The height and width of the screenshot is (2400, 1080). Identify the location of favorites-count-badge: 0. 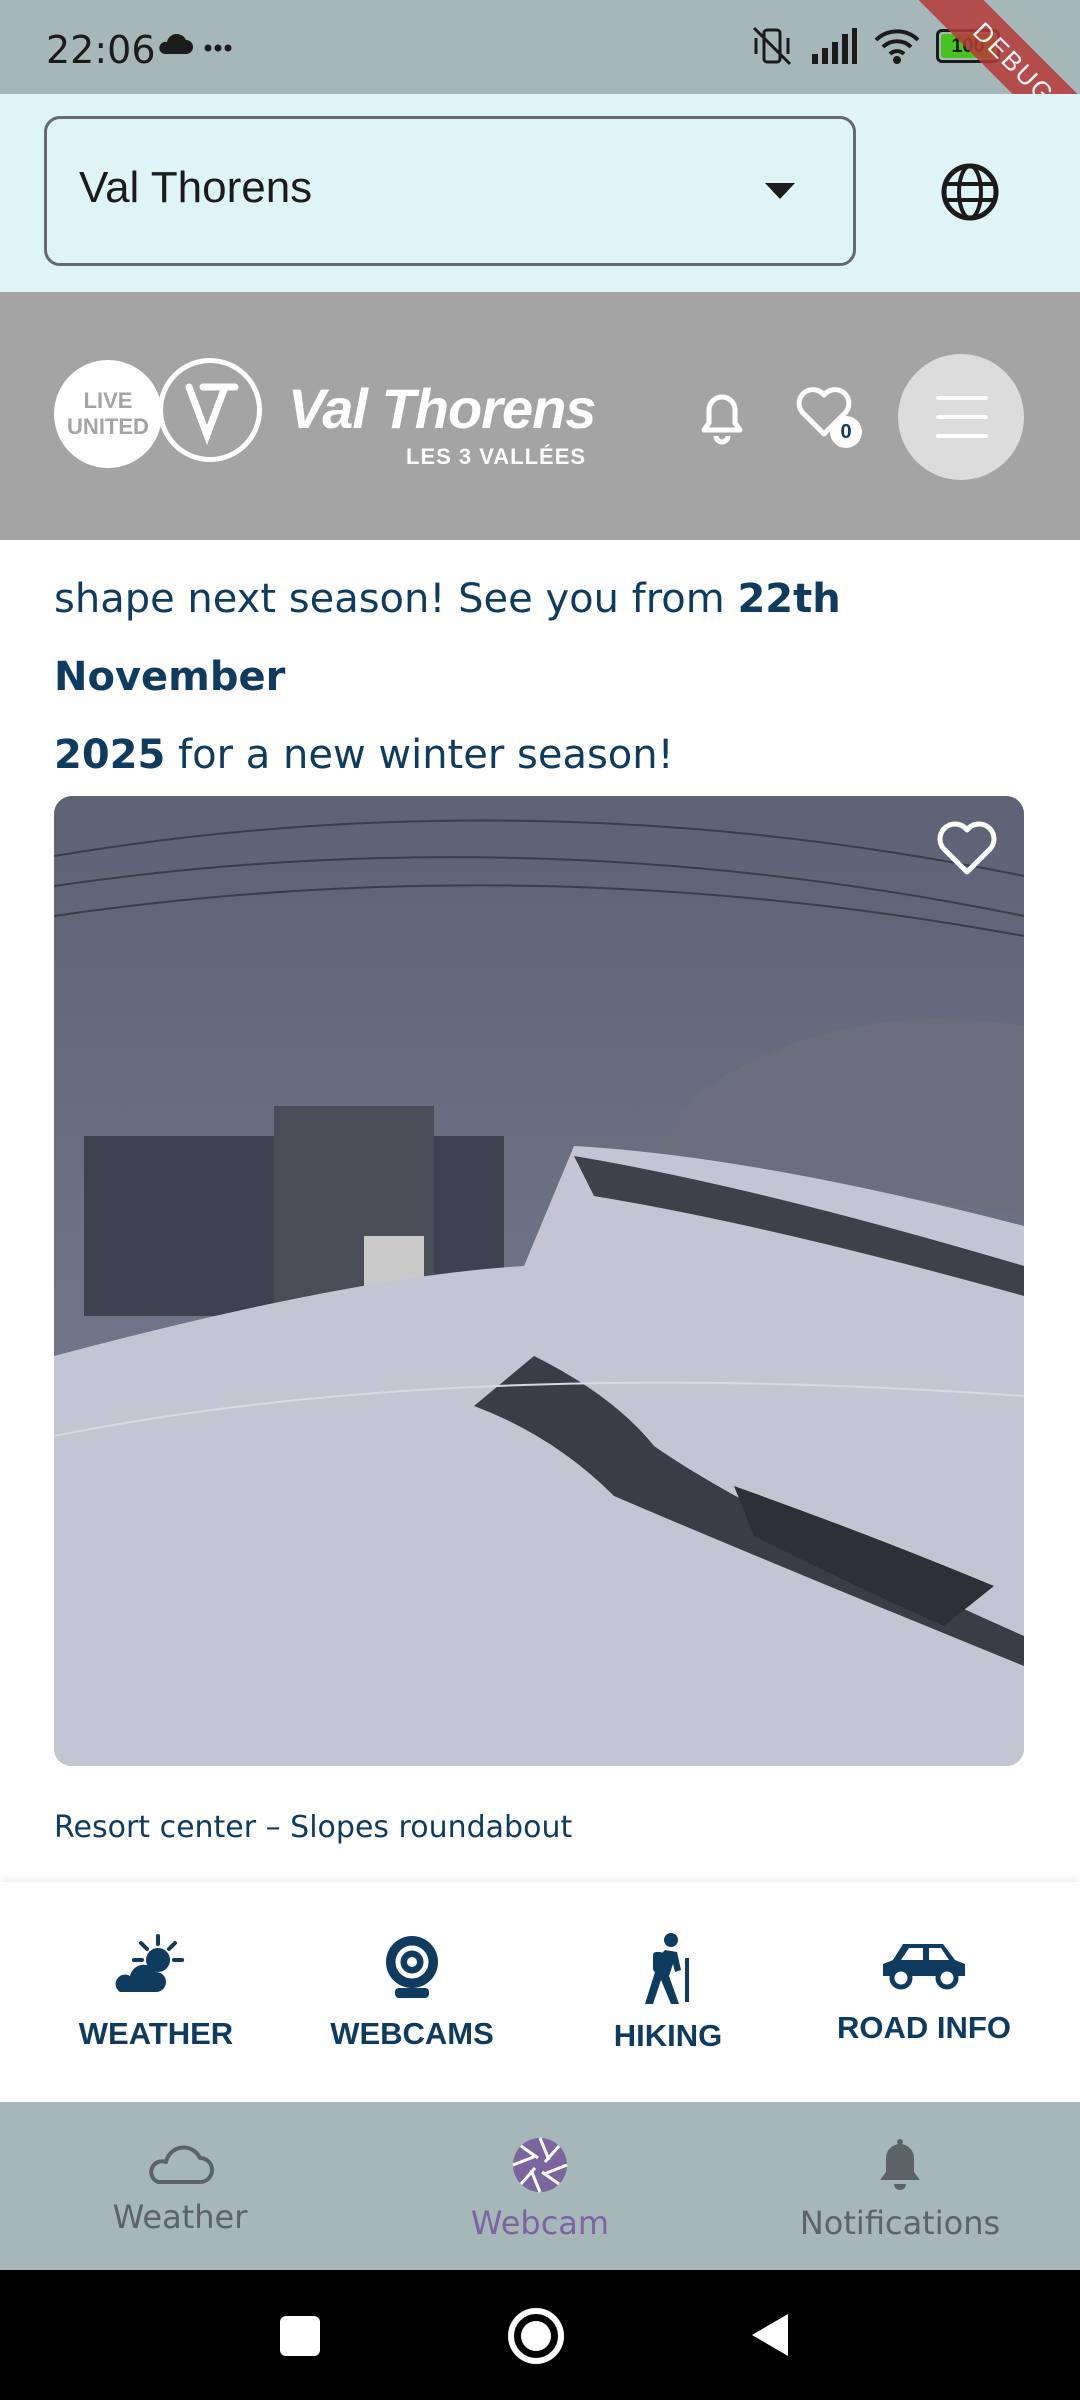
(846, 432).